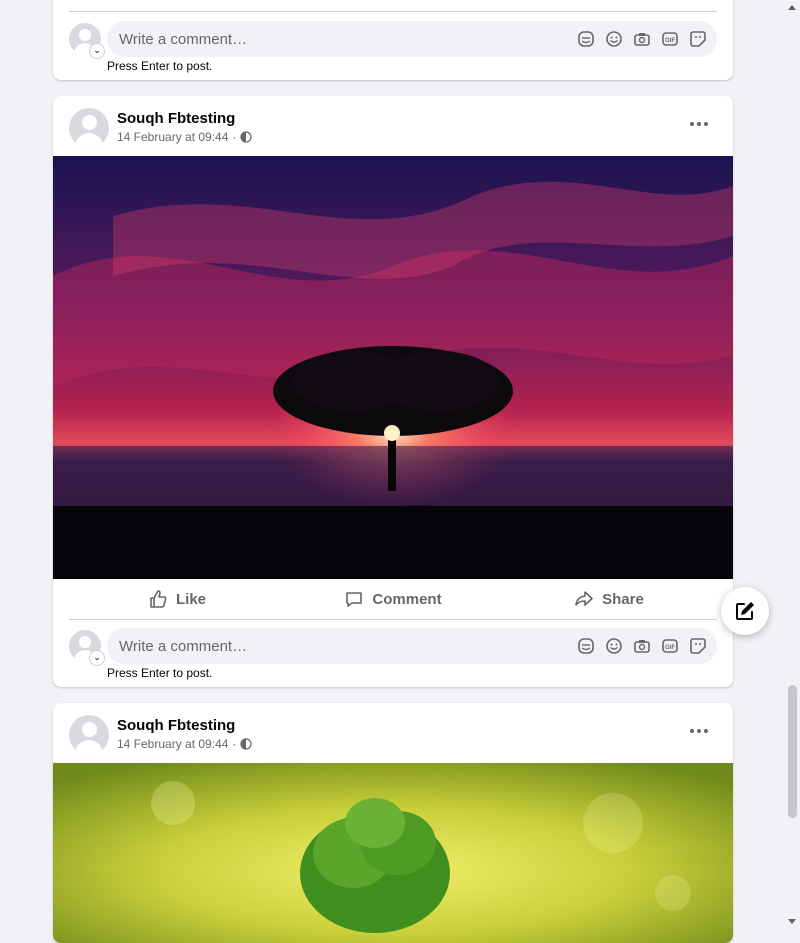 The image size is (800, 943). I want to click on compose-icon, so click(745, 611).